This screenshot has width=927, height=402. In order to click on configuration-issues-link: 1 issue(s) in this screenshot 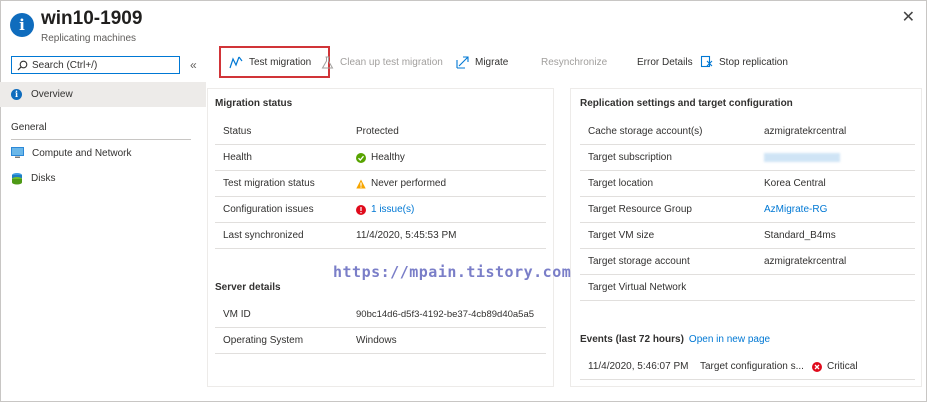, I will do `click(392, 209)`.